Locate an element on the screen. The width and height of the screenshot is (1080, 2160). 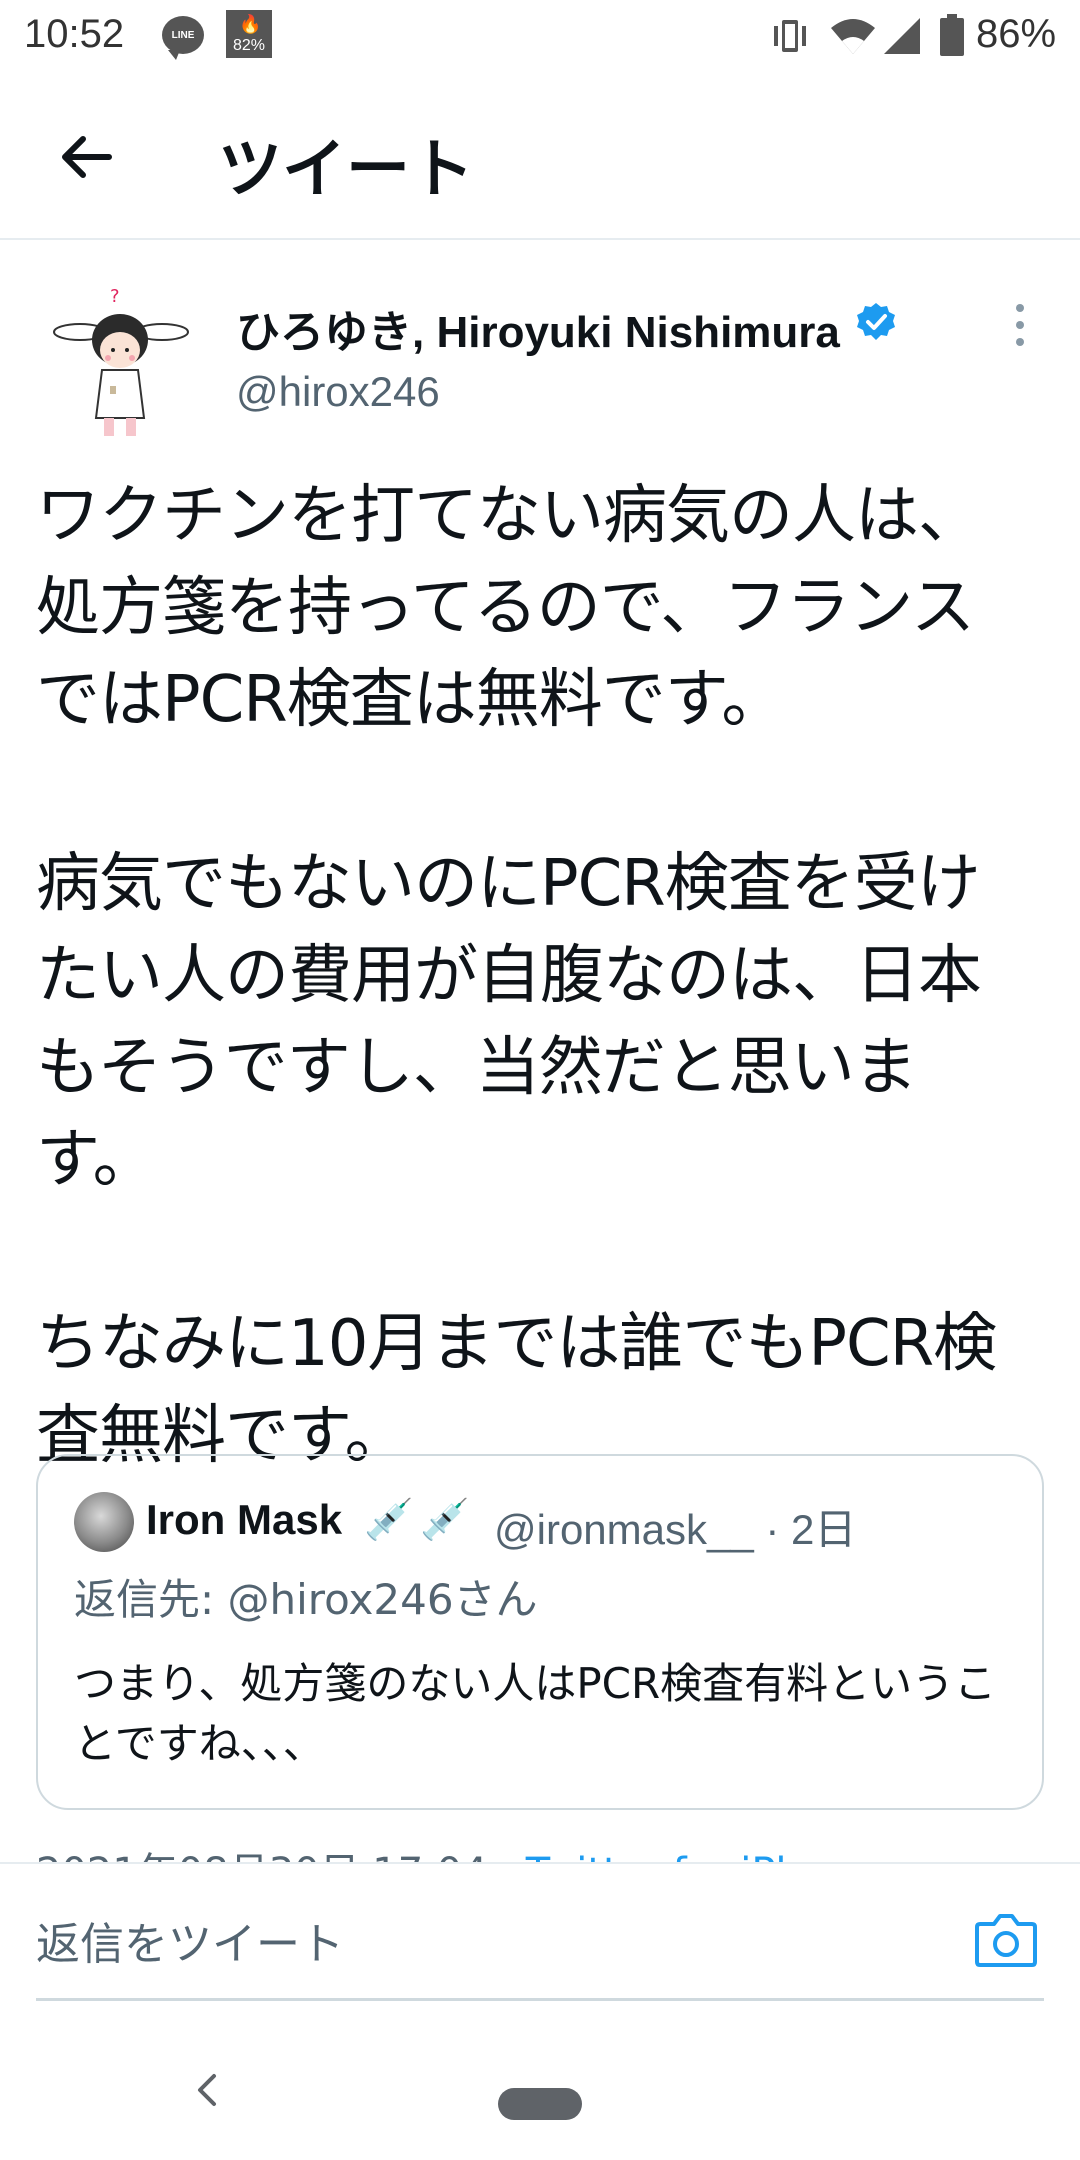
app-header: ツイート is located at coordinates (540, 156).